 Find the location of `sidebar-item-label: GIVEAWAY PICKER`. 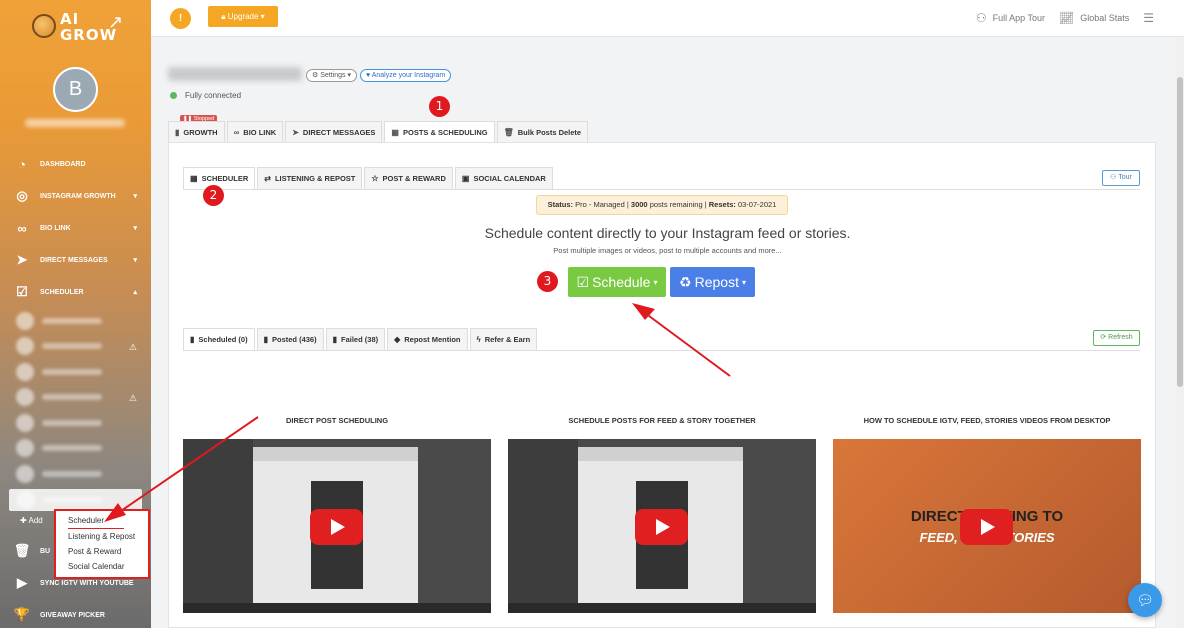

sidebar-item-label: GIVEAWAY PICKER is located at coordinates (72, 615).